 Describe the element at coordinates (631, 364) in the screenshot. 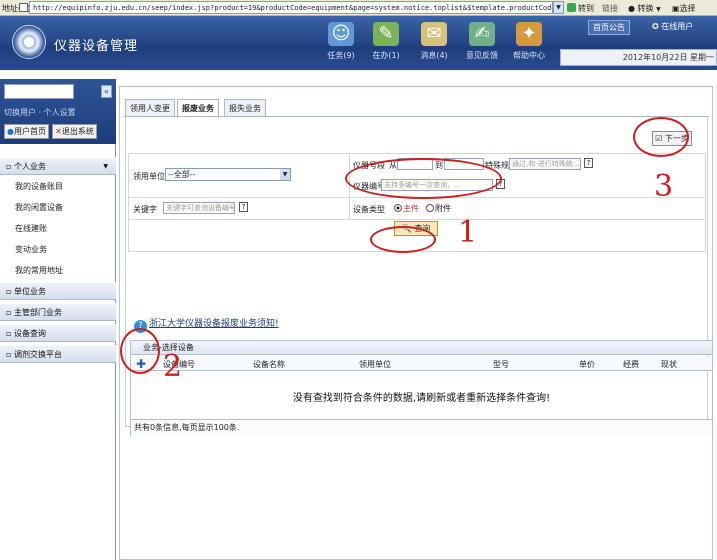

I see `column-header: 经费` at that location.